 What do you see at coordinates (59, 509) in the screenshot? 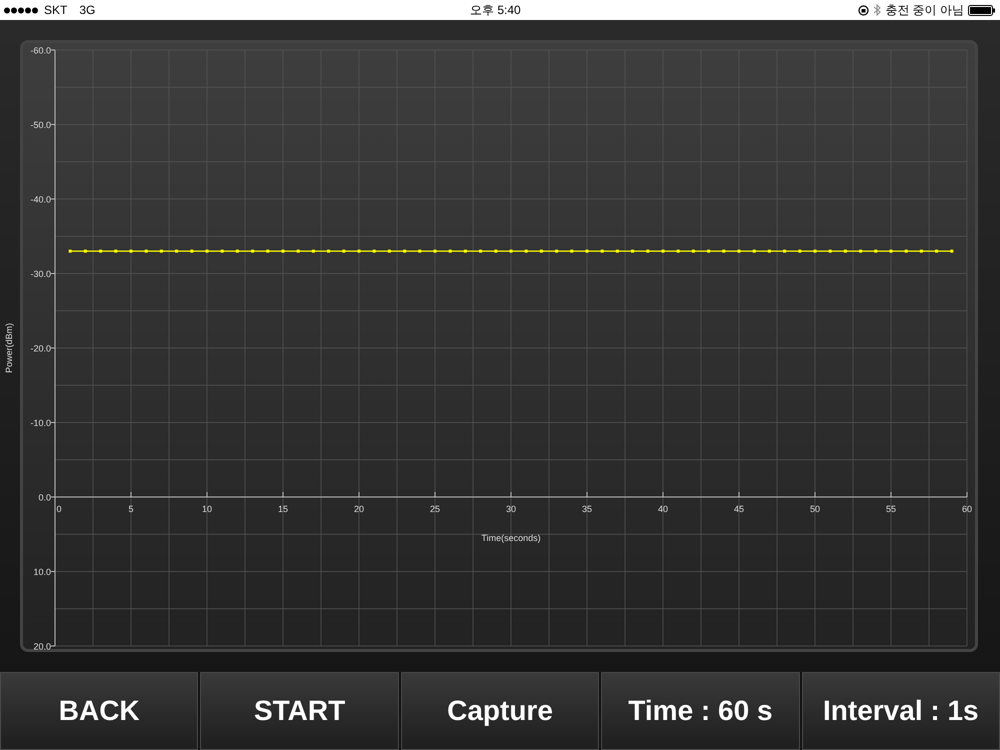
I see `x-tick-label: 0` at bounding box center [59, 509].